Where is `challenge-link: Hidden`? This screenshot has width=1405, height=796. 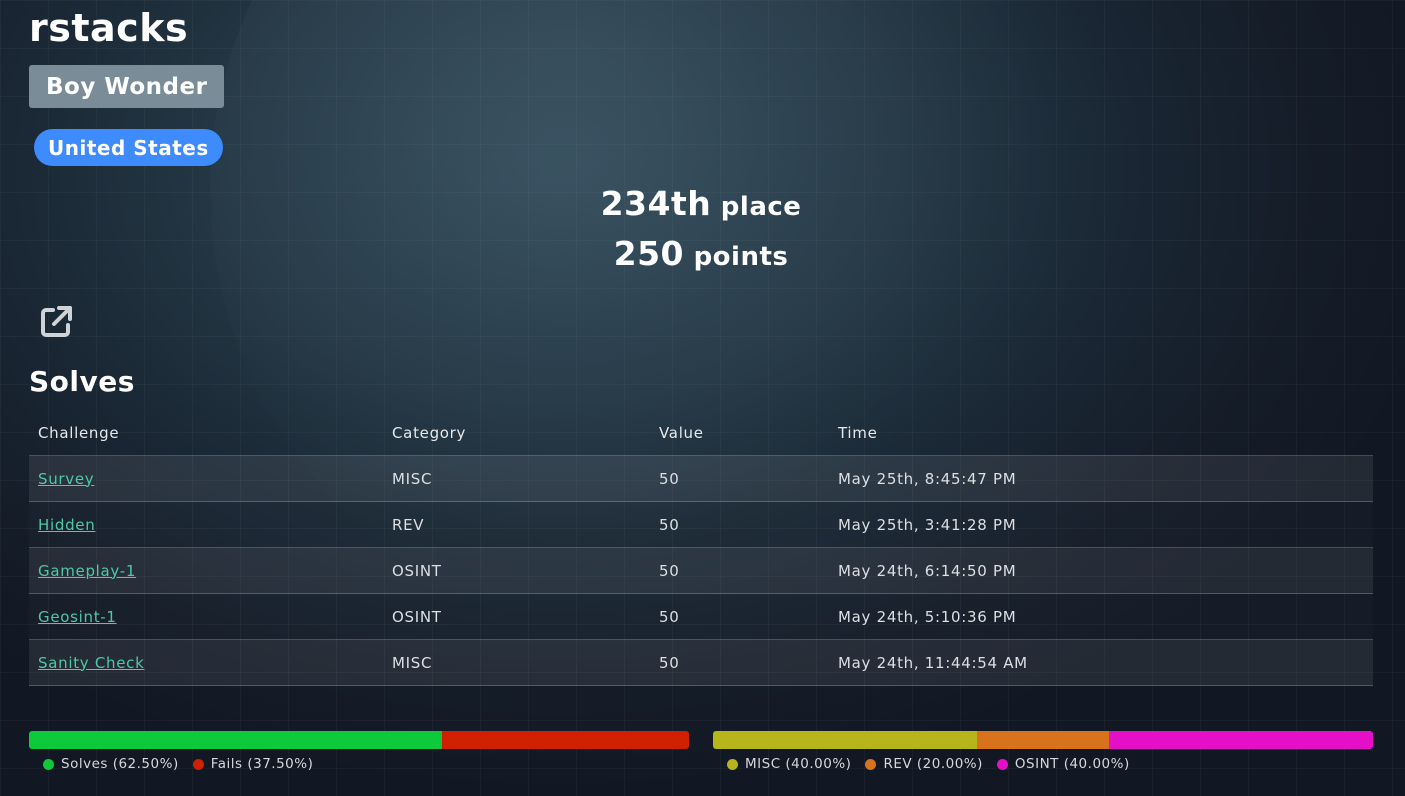
challenge-link: Hidden is located at coordinates (66, 525).